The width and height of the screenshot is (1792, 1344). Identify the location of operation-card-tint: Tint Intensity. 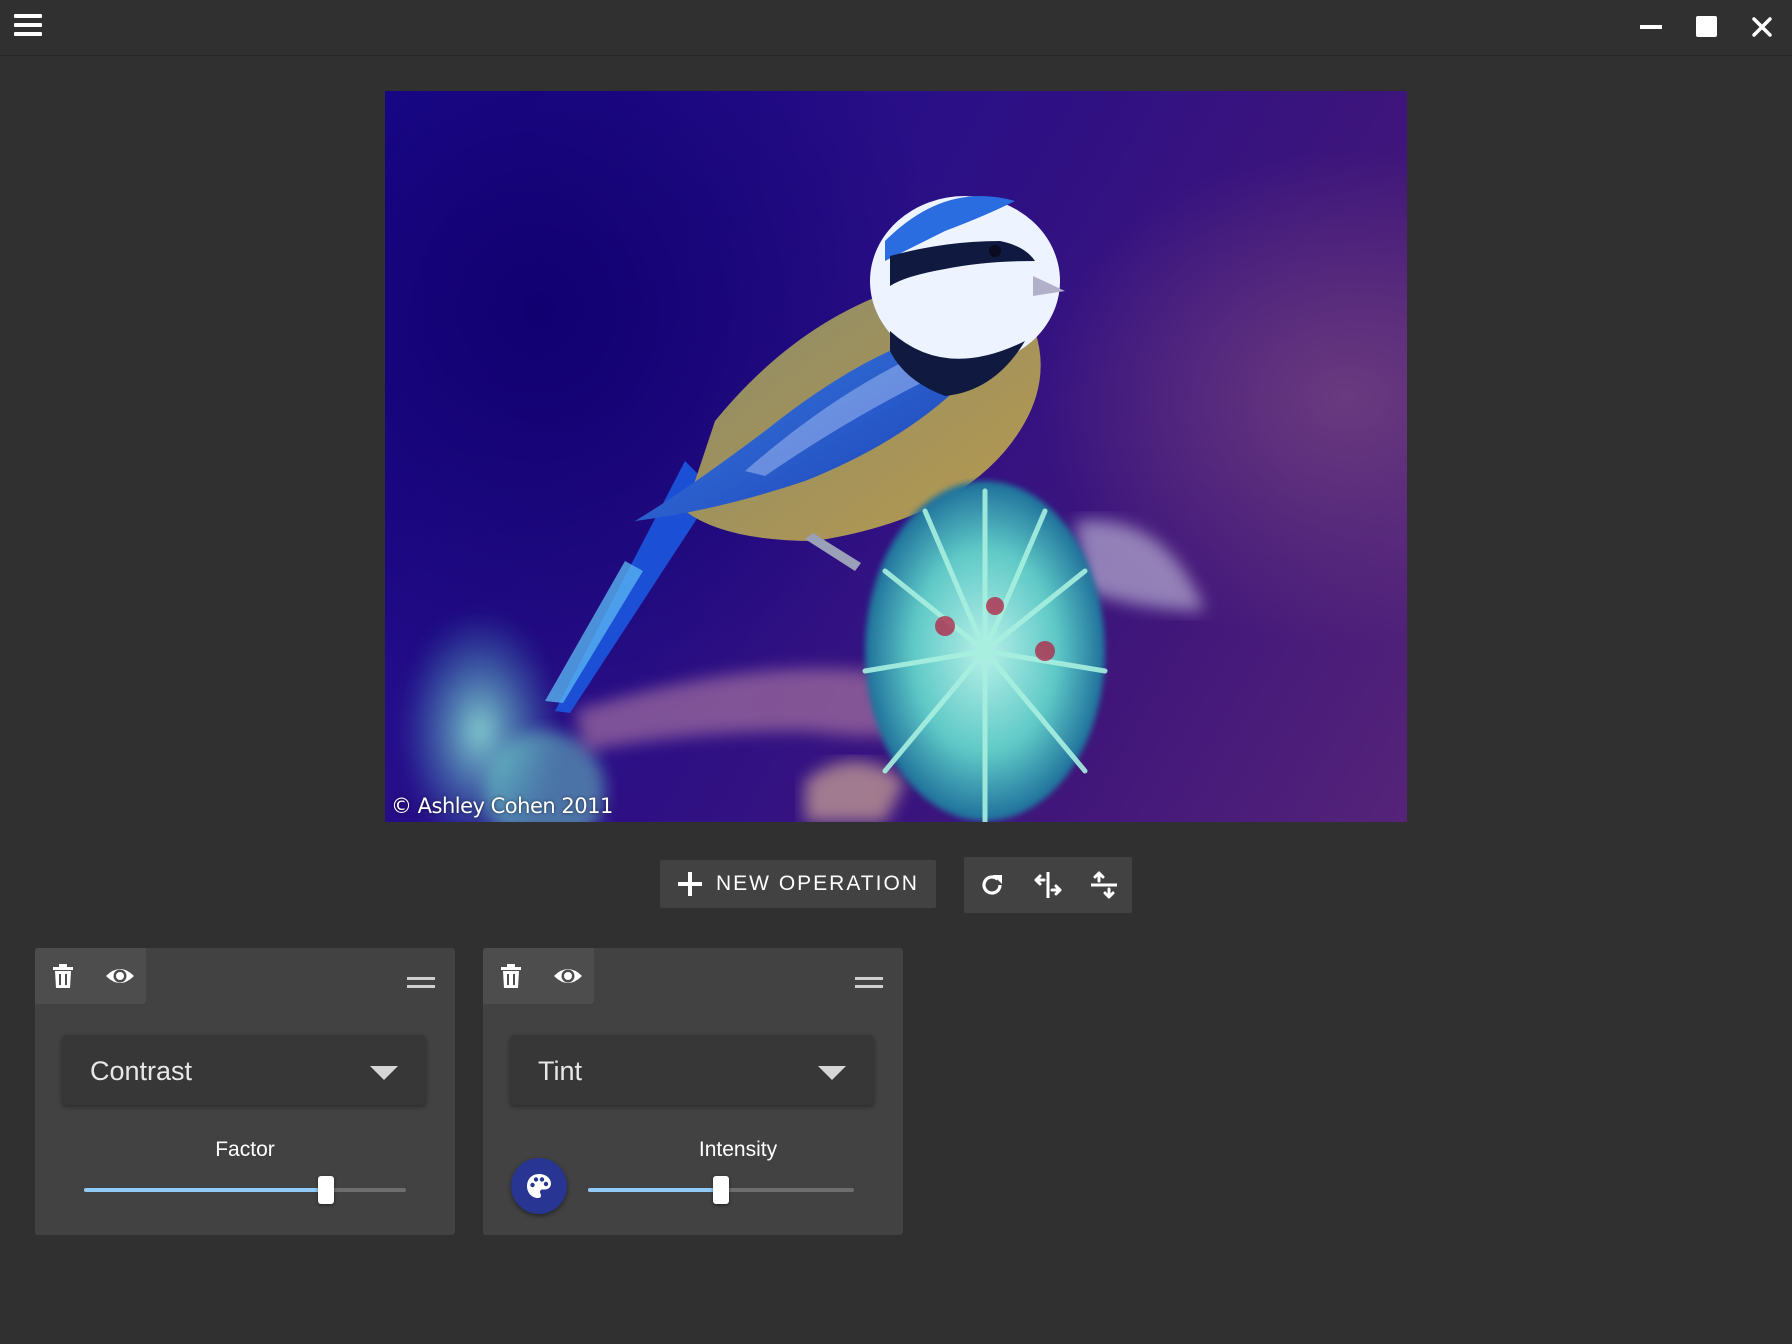
(693, 1091).